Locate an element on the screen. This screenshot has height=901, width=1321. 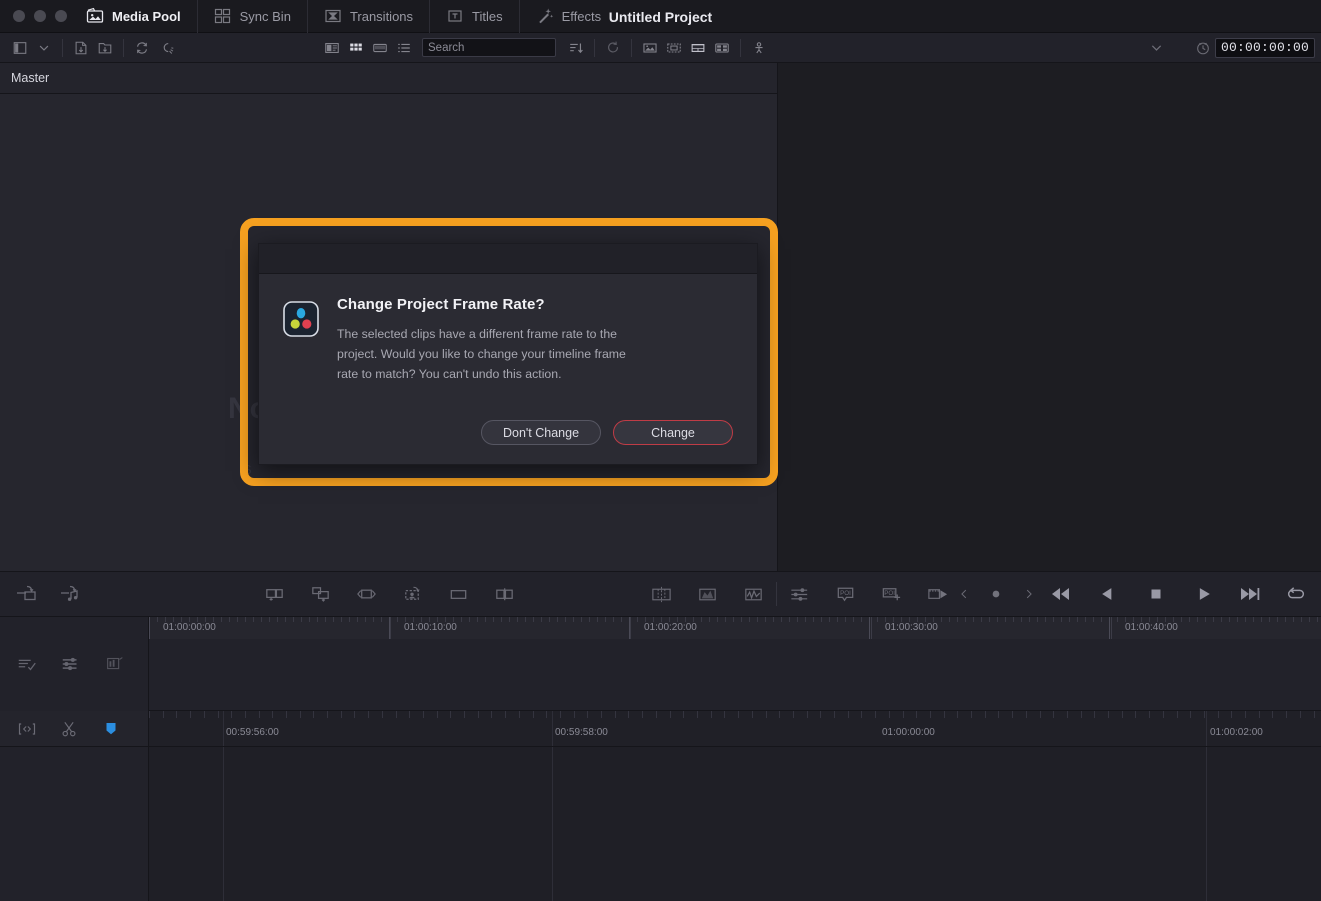
window-controls is located at coordinates (35, 16).